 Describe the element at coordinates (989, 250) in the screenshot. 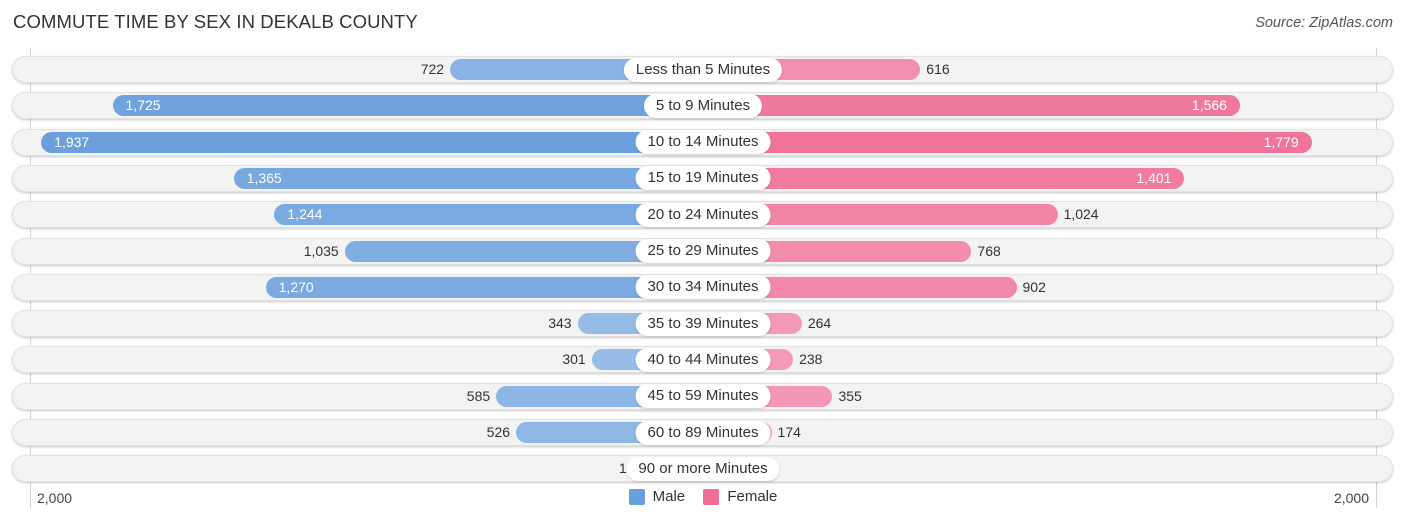

I see `value-label-female: 768` at that location.